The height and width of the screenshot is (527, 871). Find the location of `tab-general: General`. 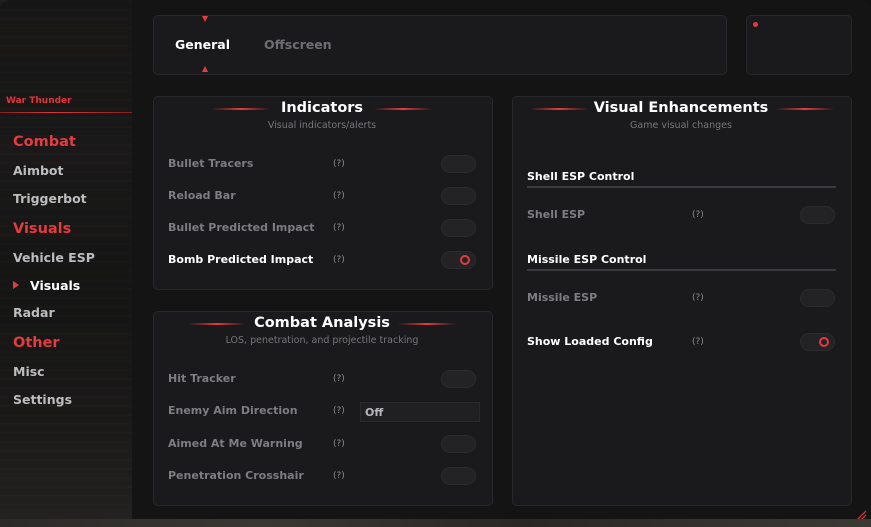

tab-general: General is located at coordinates (202, 44).